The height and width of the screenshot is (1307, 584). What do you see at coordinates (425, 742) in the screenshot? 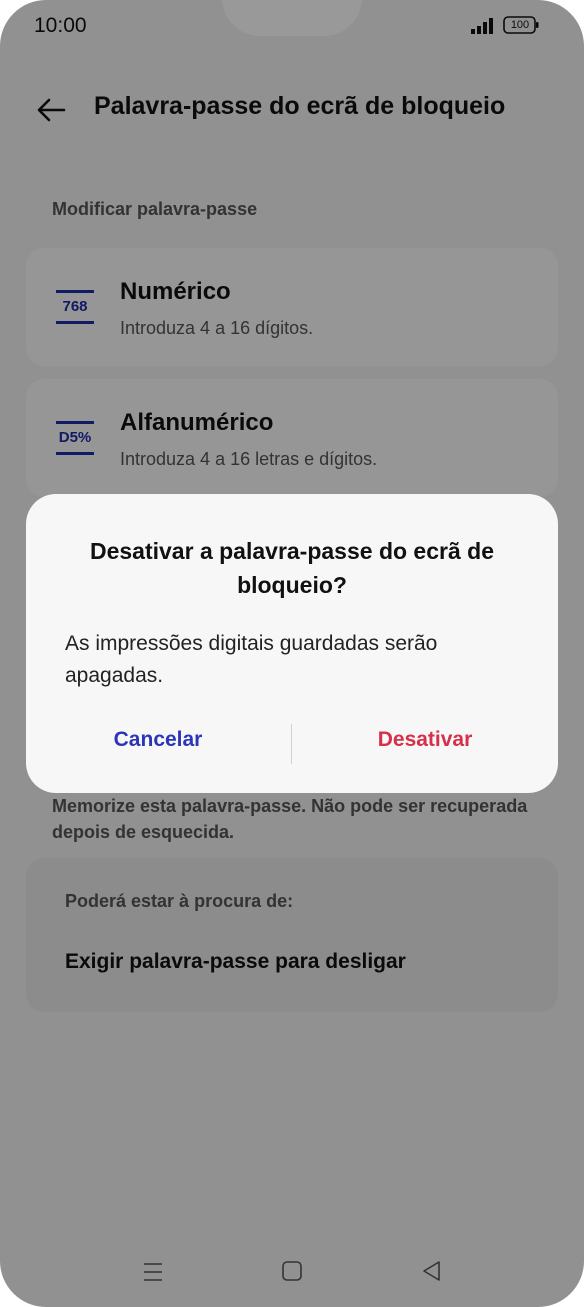
I see `disable-button: Desativar` at bounding box center [425, 742].